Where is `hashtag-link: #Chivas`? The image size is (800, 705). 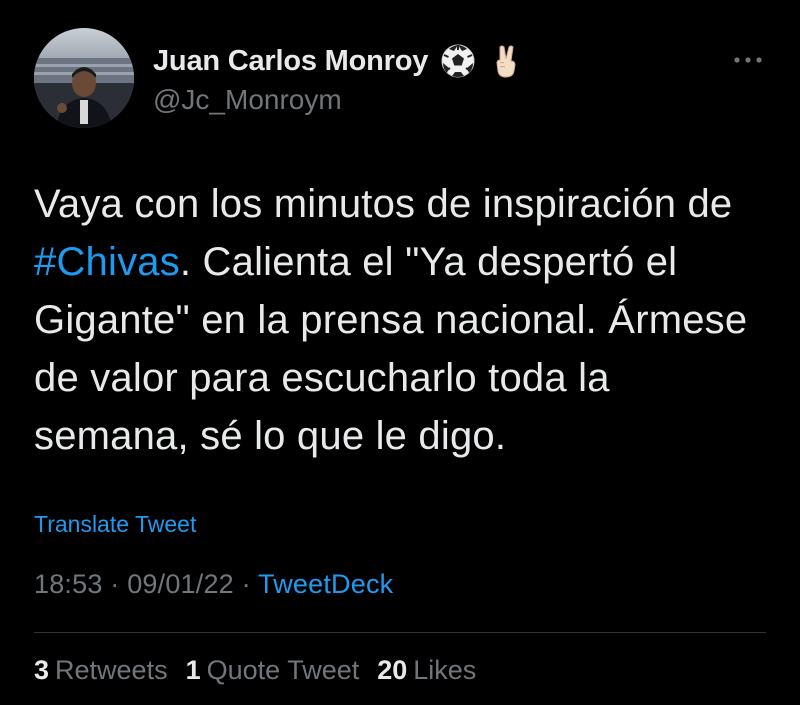 hashtag-link: #Chivas is located at coordinates (107, 262).